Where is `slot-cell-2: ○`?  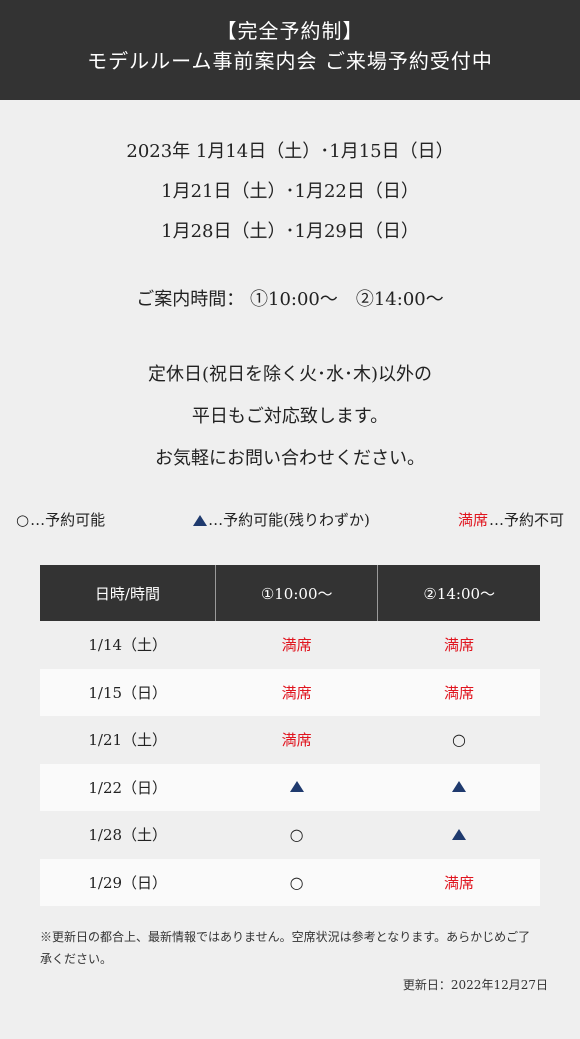
slot-cell-2: ○ is located at coordinates (459, 740).